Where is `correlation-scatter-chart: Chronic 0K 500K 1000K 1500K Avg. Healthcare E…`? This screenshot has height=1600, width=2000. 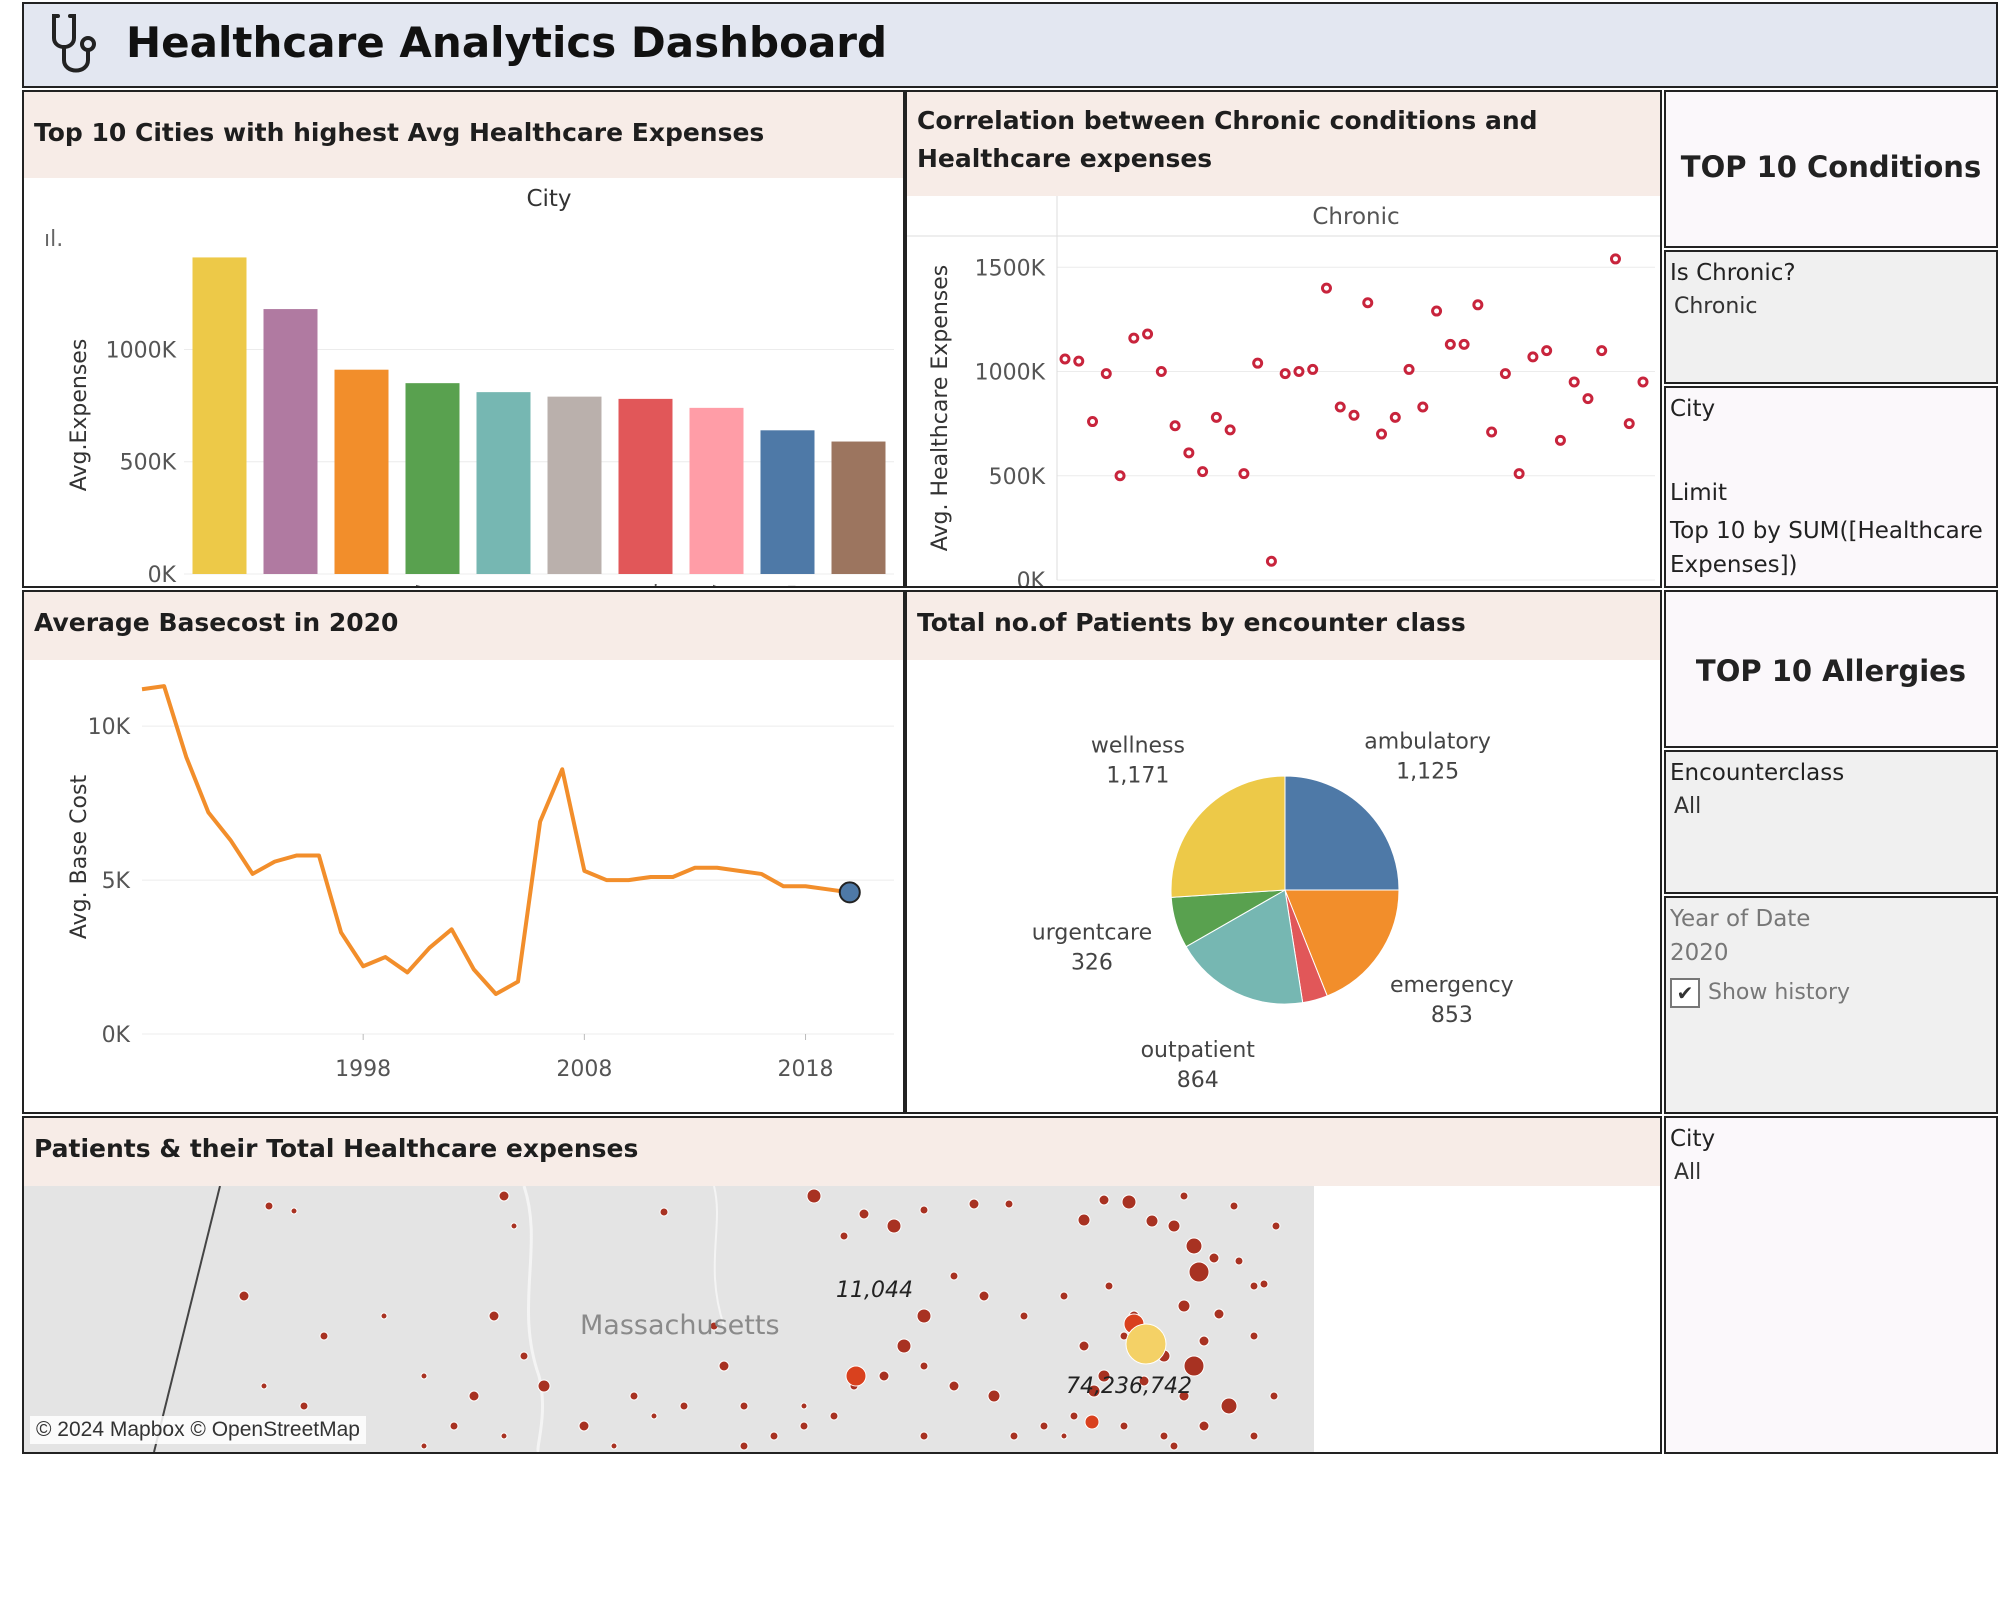 correlation-scatter-chart: Chronic 0K 500K 1000K 1500K Avg. Healthcare E… is located at coordinates (1283, 391).